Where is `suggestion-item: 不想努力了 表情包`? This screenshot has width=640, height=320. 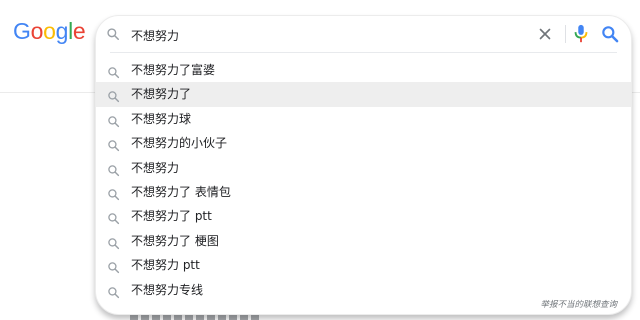
suggestion-item: 不想努力了 表情包 is located at coordinates (363, 192).